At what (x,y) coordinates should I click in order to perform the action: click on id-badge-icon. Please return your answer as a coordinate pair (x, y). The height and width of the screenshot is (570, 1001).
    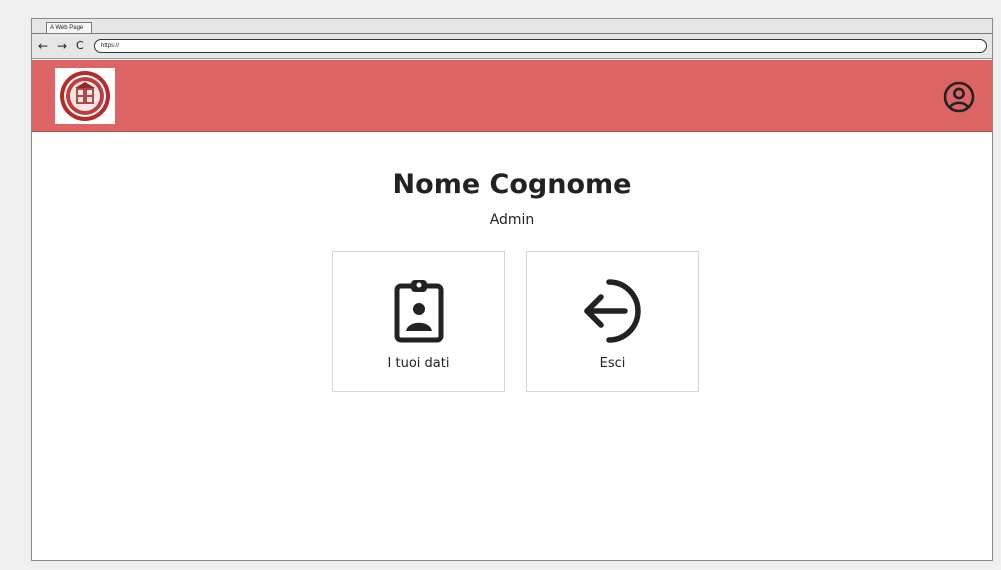
    Looking at the image, I should click on (418, 311).